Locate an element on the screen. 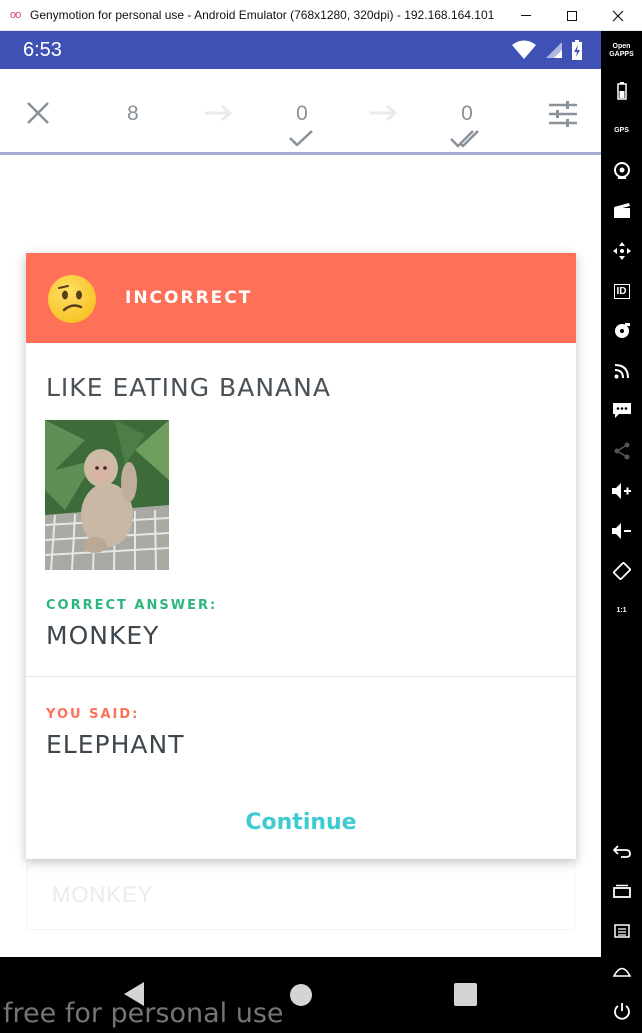 The image size is (642, 1033). settings-button is located at coordinates (563, 116).